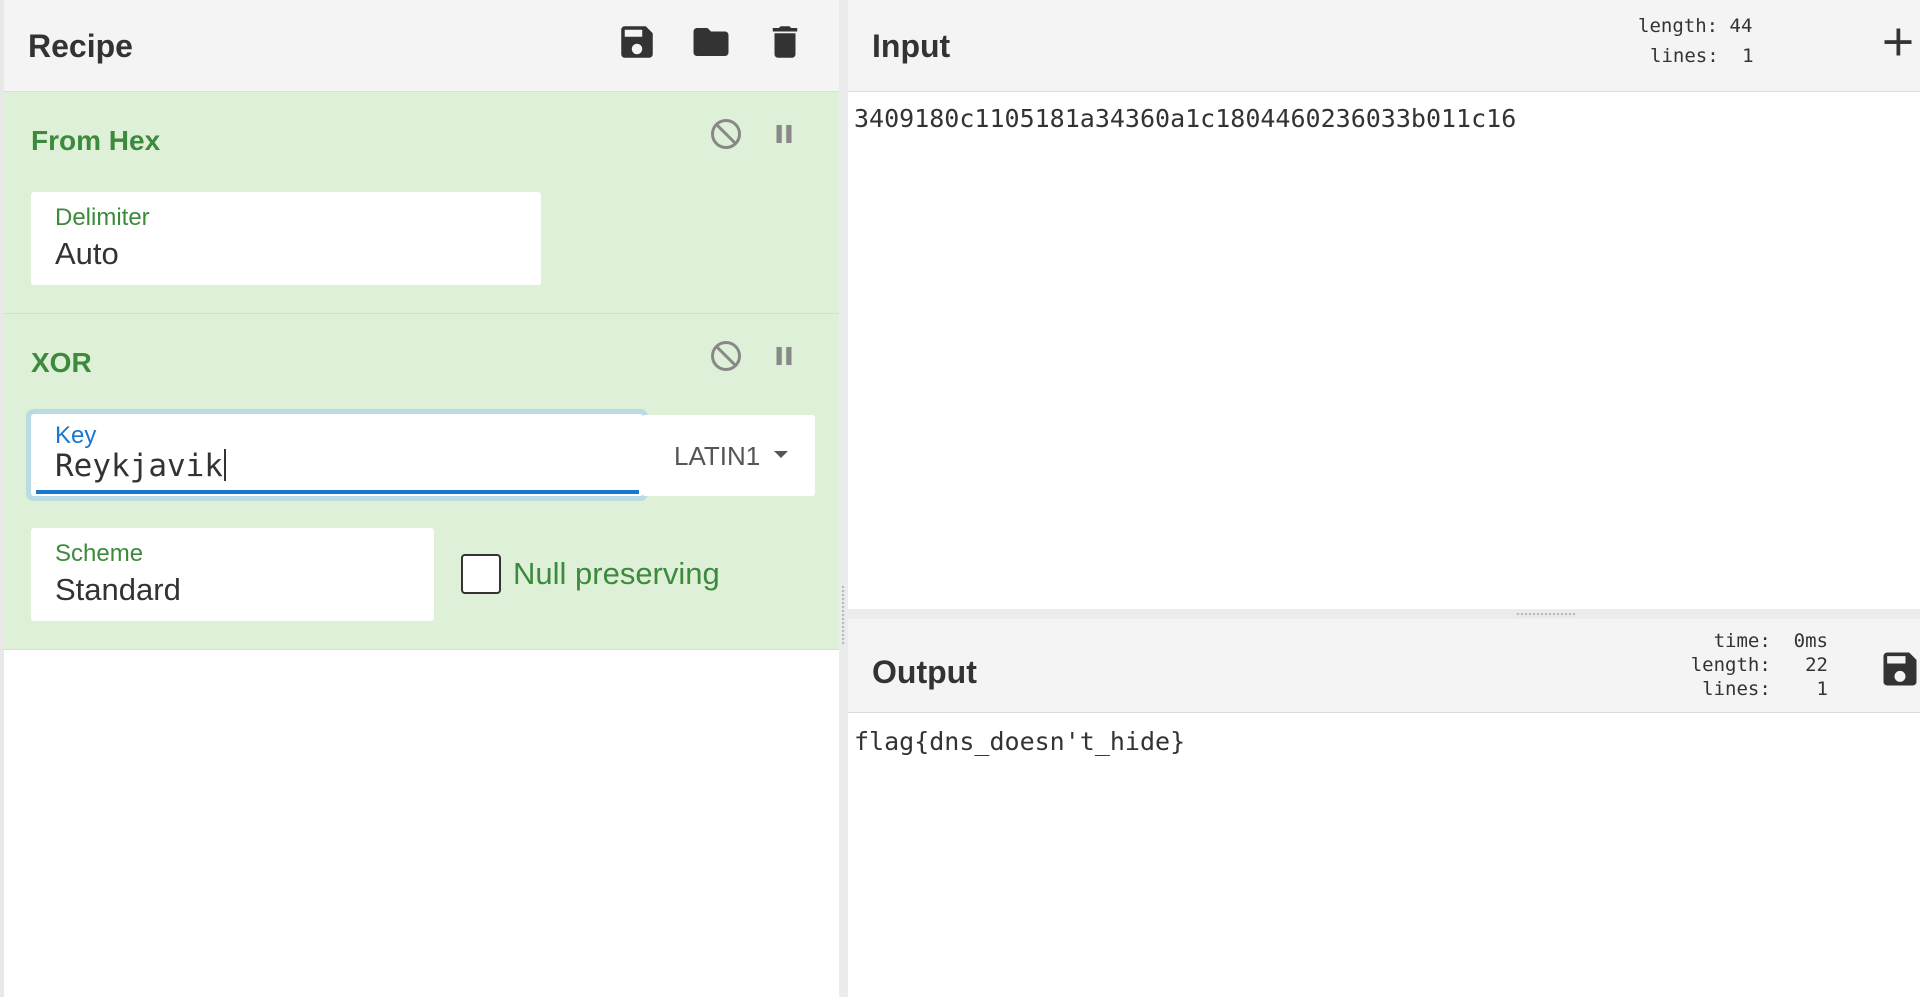 The image size is (1920, 997). I want to click on output-stats-length: length: 22, so click(1759, 665).